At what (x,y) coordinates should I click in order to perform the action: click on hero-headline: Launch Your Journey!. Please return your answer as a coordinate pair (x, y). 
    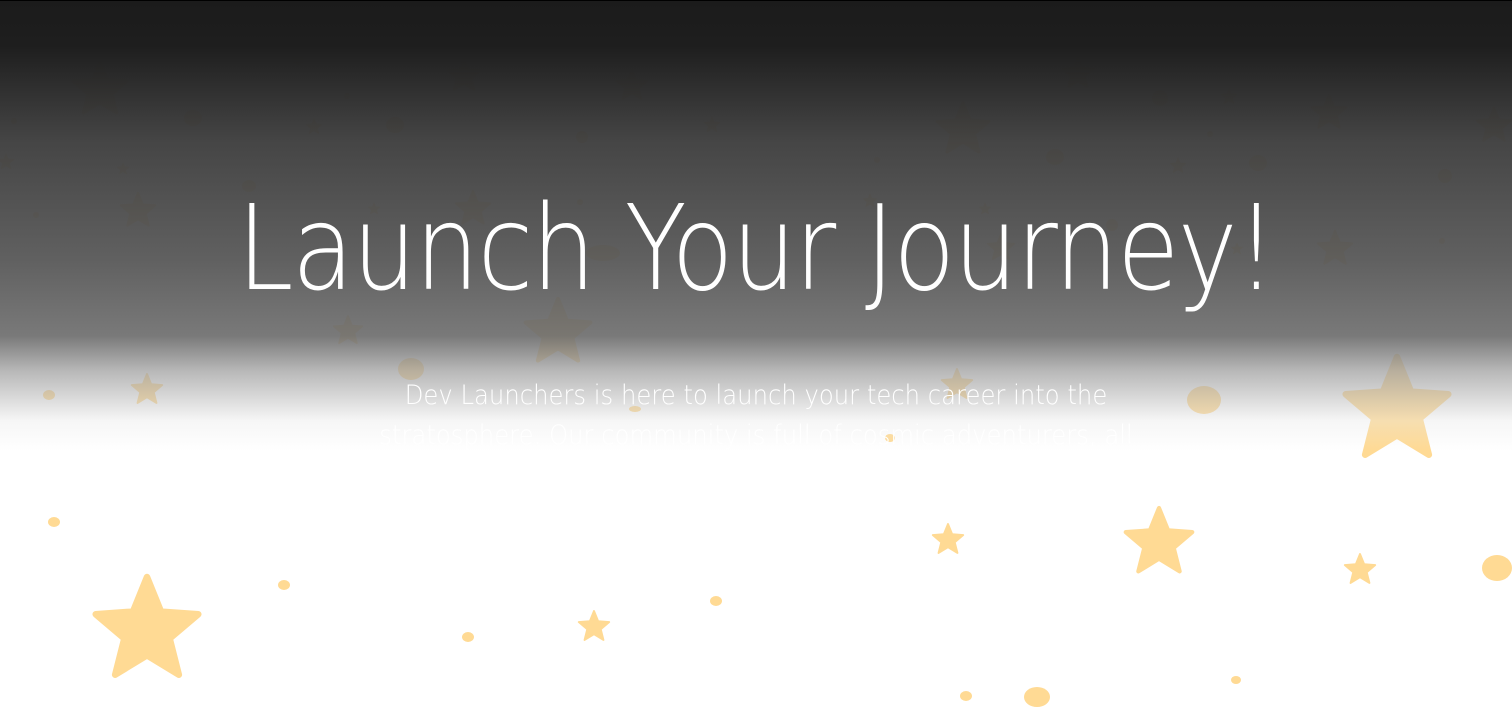
    Looking at the image, I should click on (757, 248).